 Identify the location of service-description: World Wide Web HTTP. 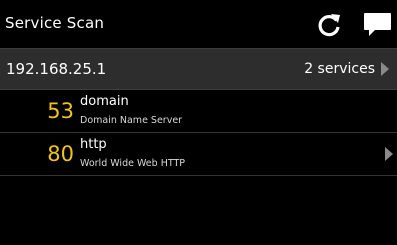
(133, 163).